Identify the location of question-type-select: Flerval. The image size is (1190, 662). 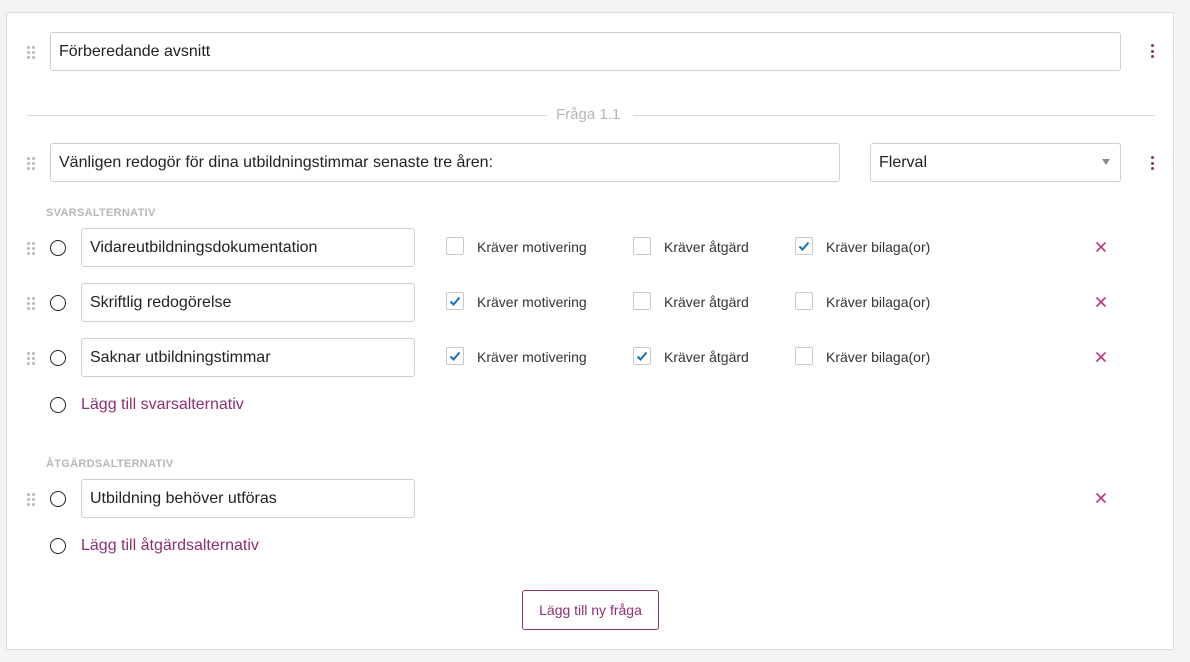
(995, 162).